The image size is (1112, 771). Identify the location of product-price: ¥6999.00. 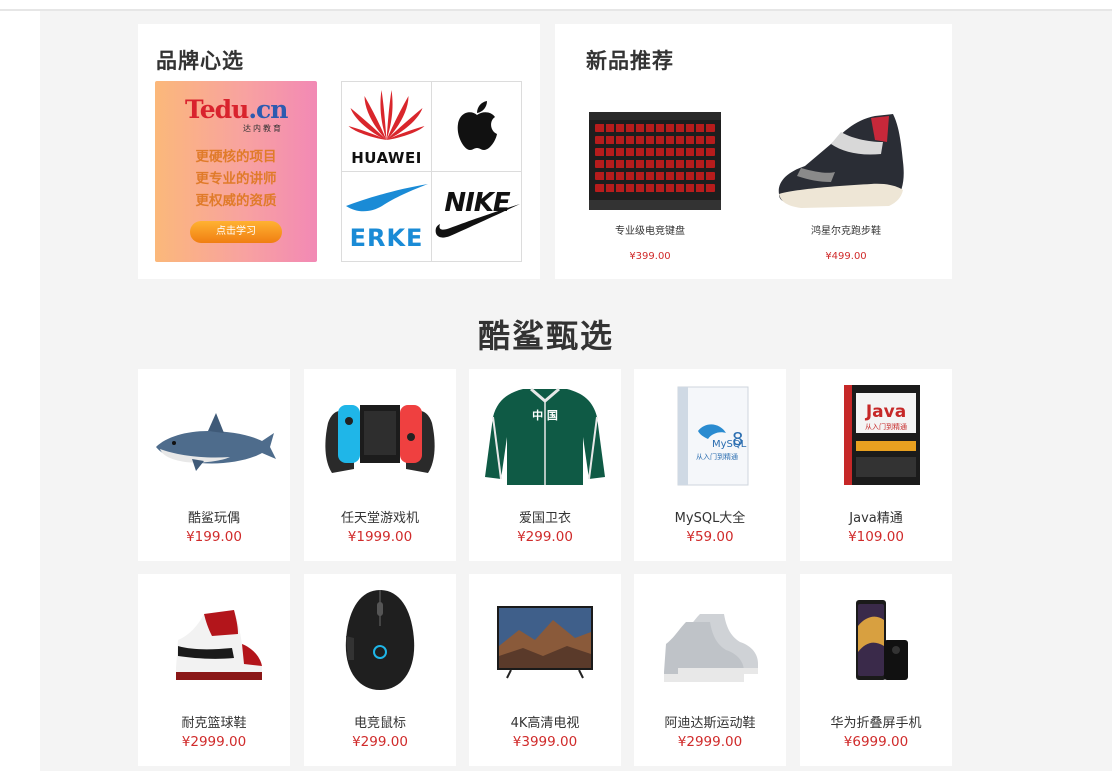
(876, 742).